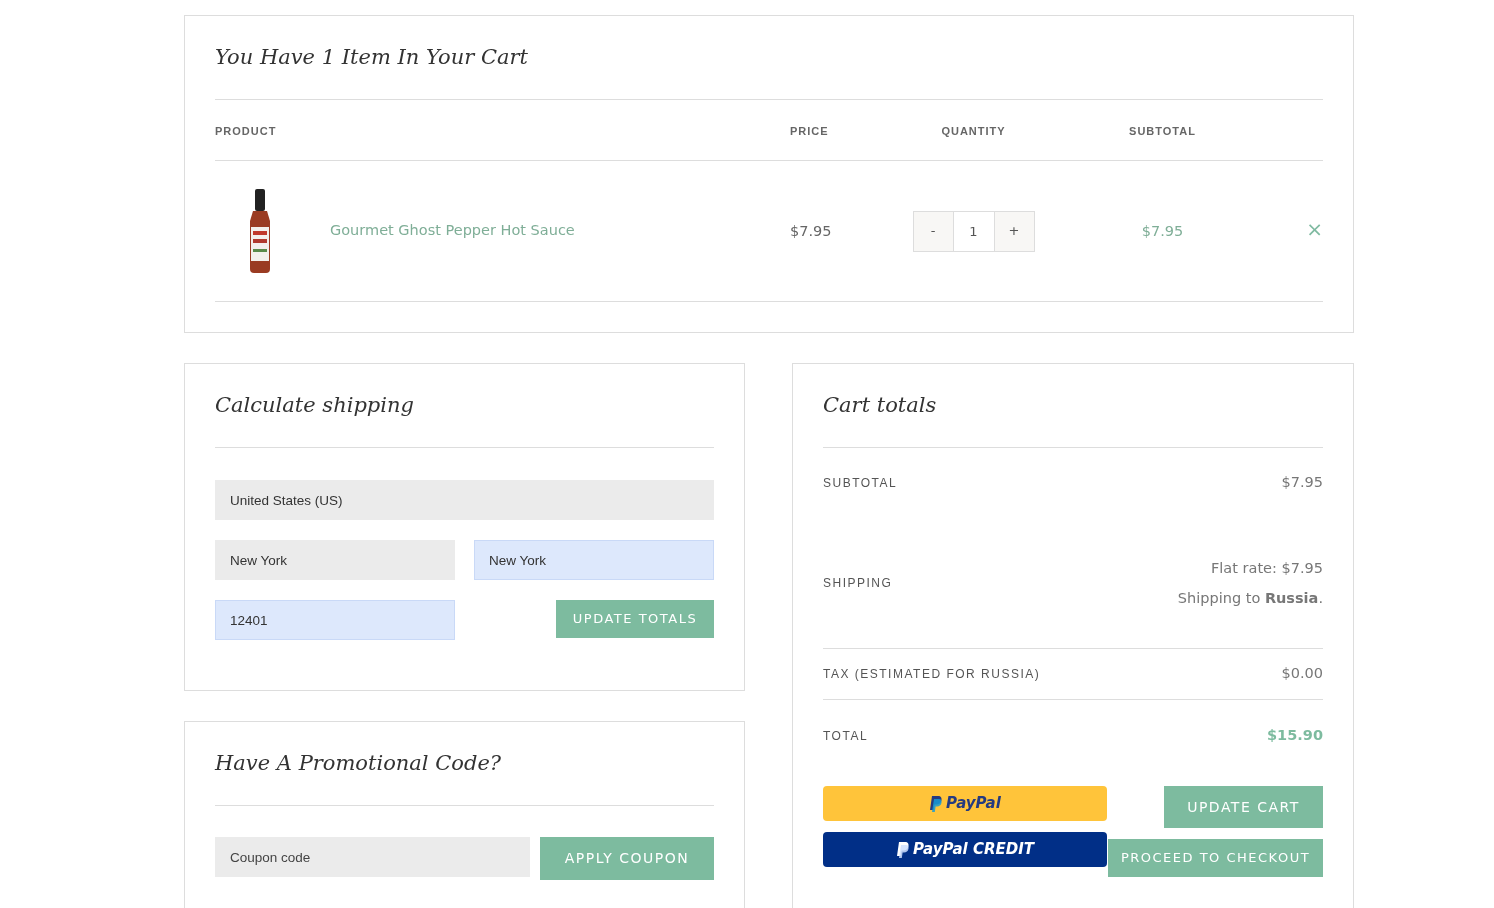  What do you see at coordinates (1302, 483) in the screenshot?
I see `row-value: $7.95` at bounding box center [1302, 483].